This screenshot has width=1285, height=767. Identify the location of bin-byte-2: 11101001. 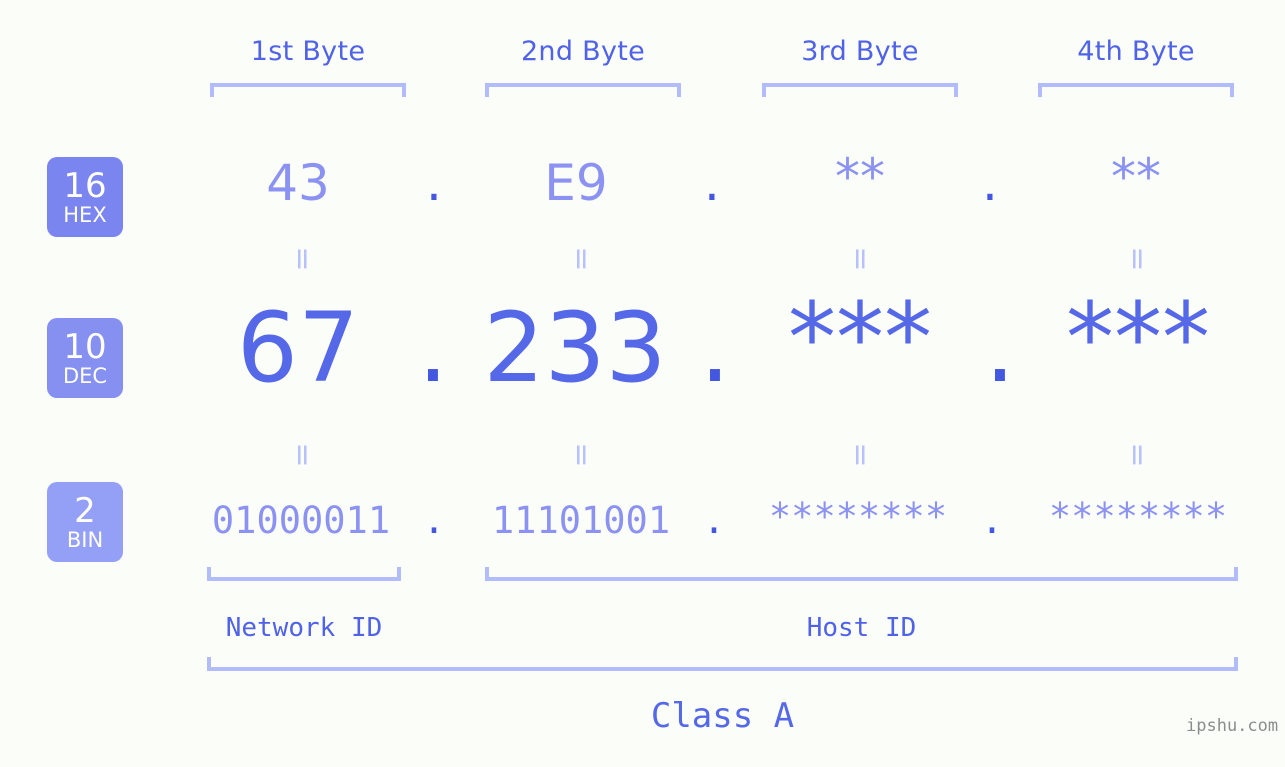
(581, 520).